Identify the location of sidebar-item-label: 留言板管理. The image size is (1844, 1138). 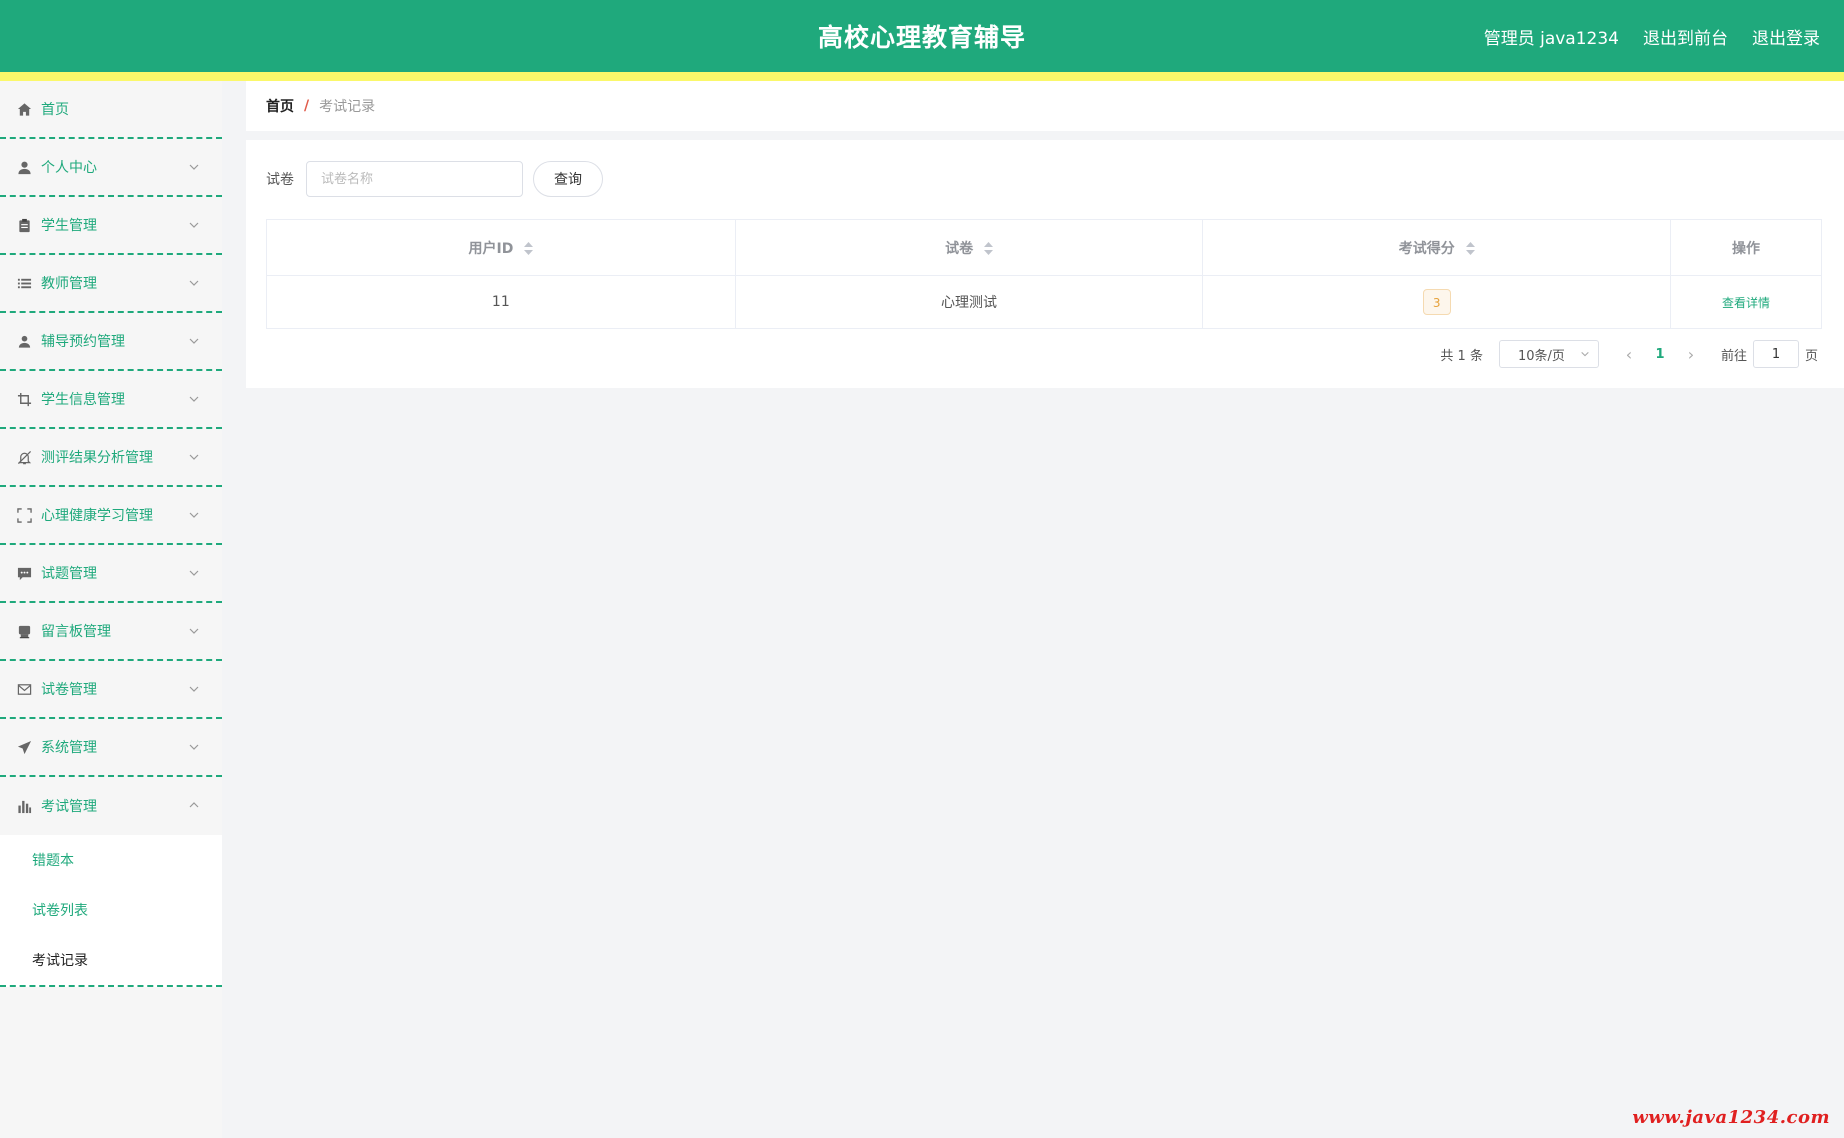
(76, 632).